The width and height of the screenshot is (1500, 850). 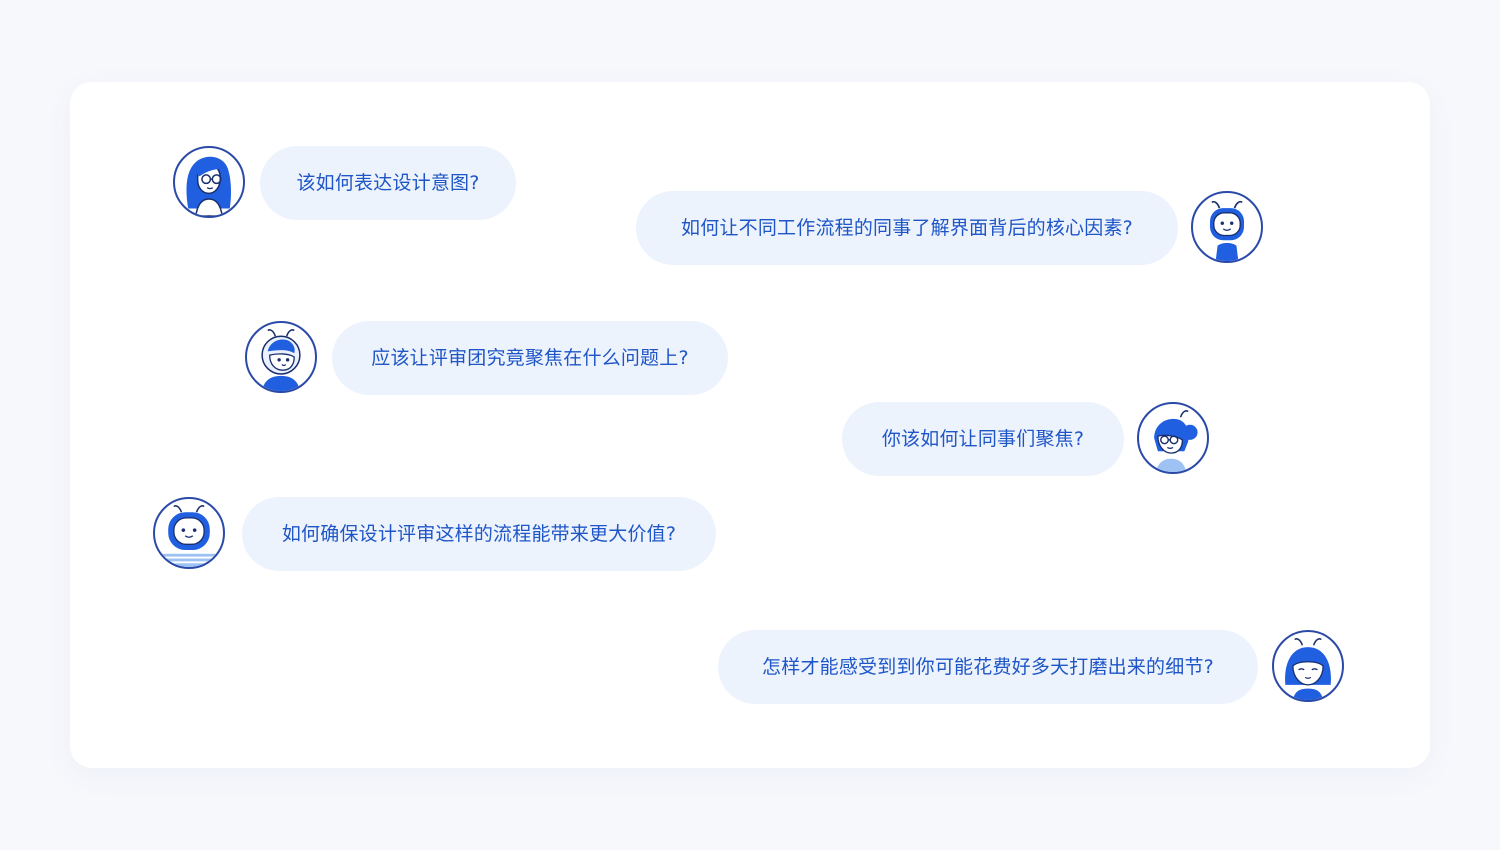 What do you see at coordinates (281, 357) in the screenshot?
I see `astronaut-boy-avatar` at bounding box center [281, 357].